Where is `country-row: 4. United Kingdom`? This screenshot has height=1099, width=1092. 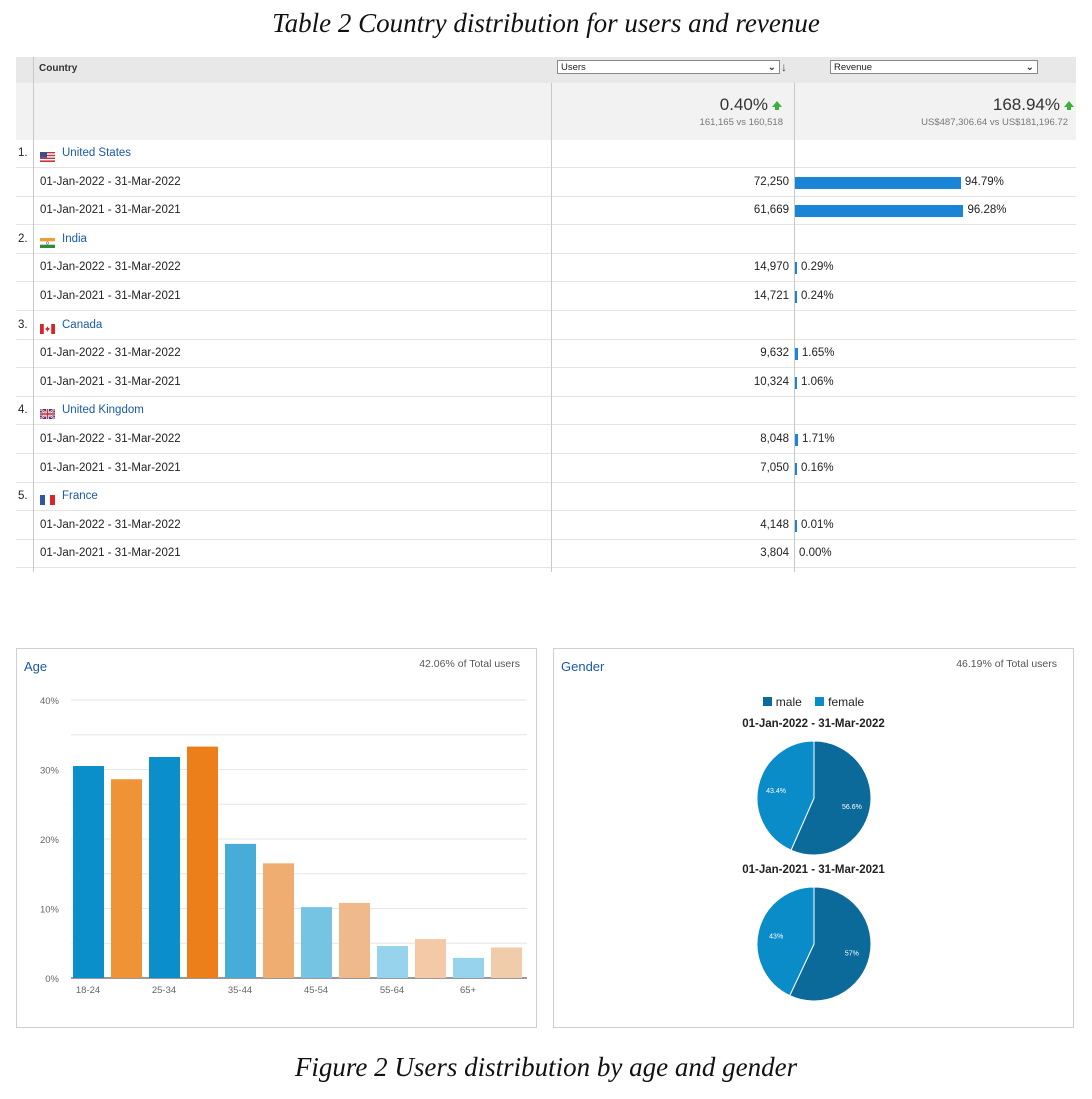
country-row: 4. United Kingdom is located at coordinates (546, 411).